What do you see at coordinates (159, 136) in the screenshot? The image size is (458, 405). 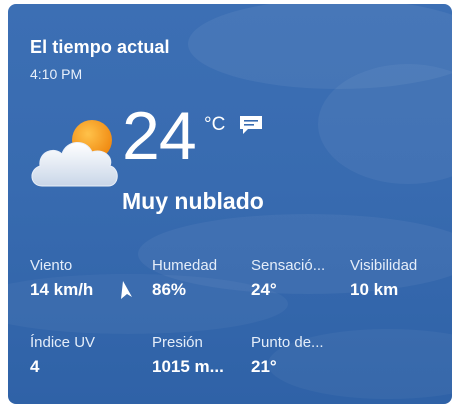 I see `current-temperature: 24` at bounding box center [159, 136].